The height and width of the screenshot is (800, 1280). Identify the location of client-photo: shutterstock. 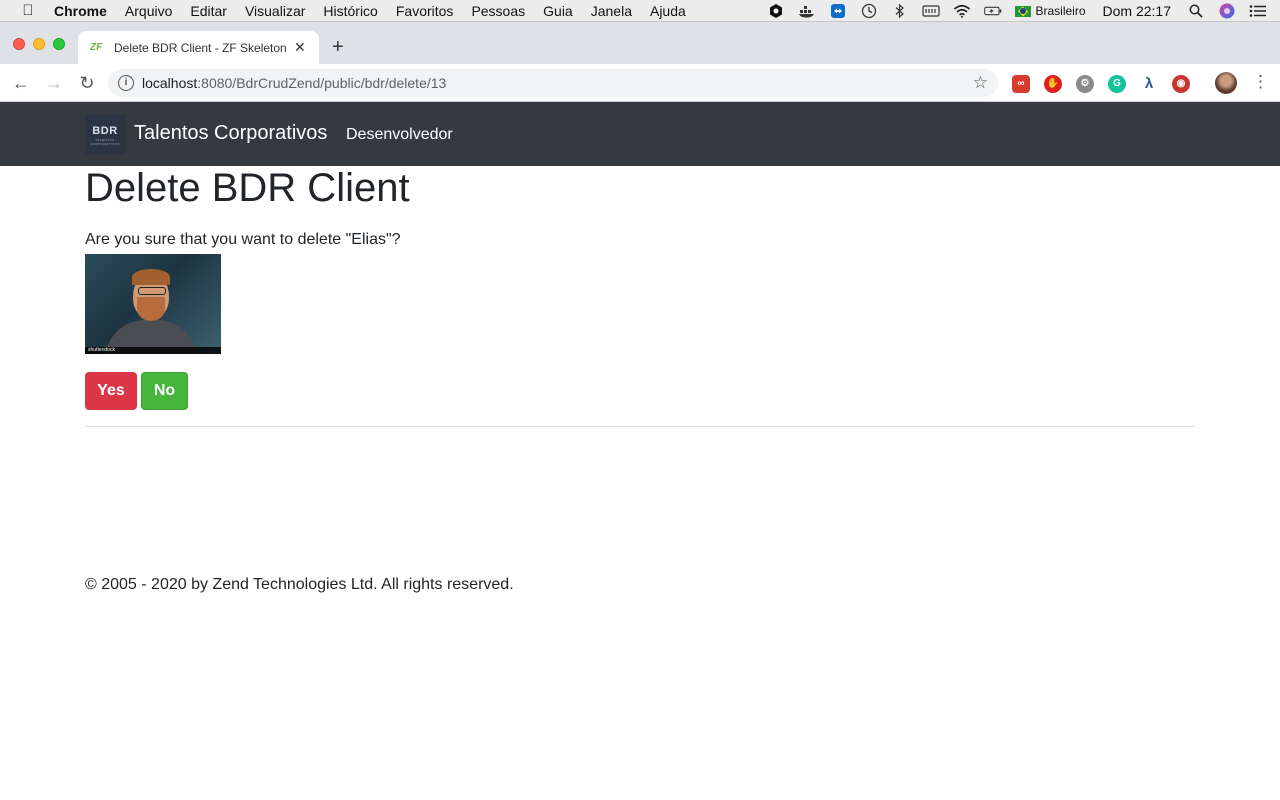
(153, 304).